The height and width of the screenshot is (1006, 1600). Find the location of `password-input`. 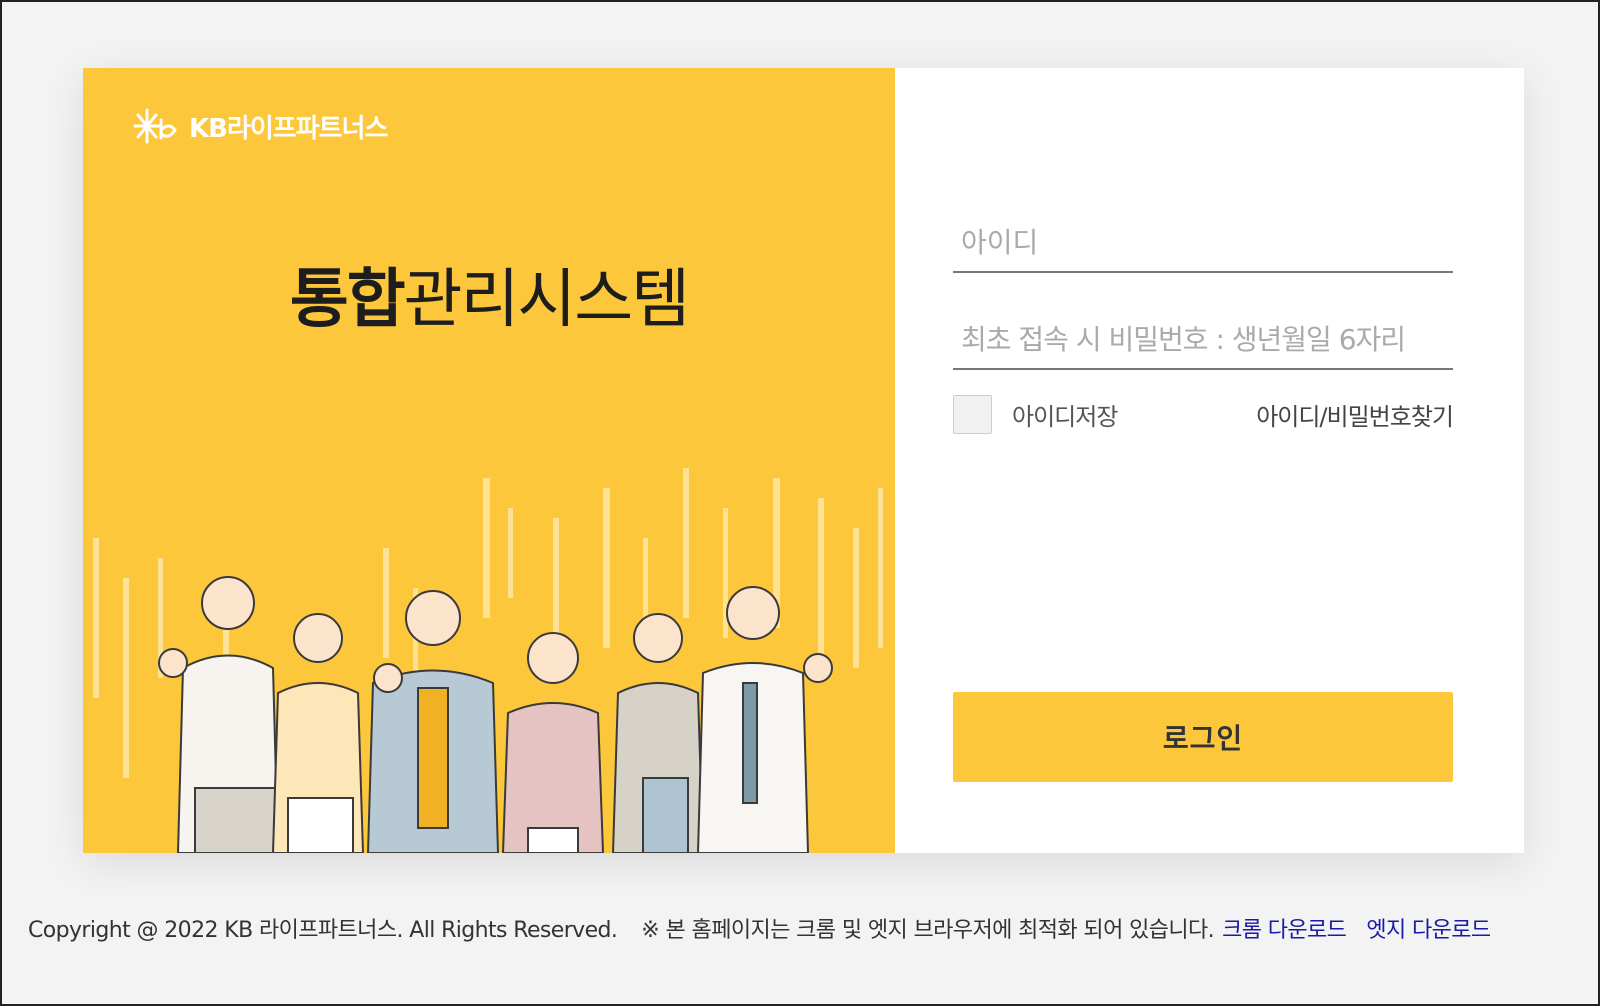

password-input is located at coordinates (1203, 340).